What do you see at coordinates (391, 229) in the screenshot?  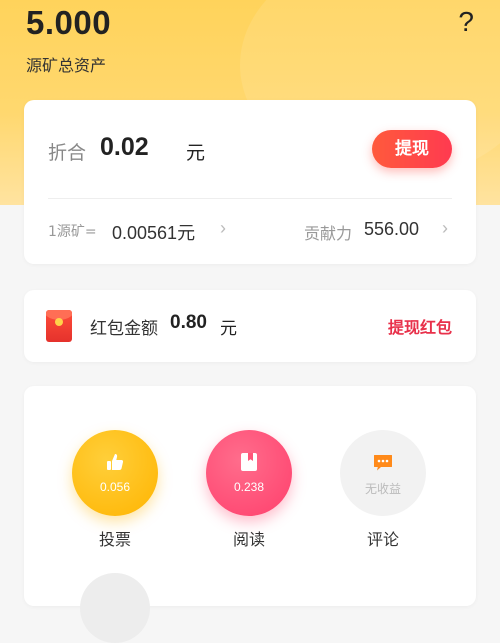 I see `contribution-value: 556.00` at bounding box center [391, 229].